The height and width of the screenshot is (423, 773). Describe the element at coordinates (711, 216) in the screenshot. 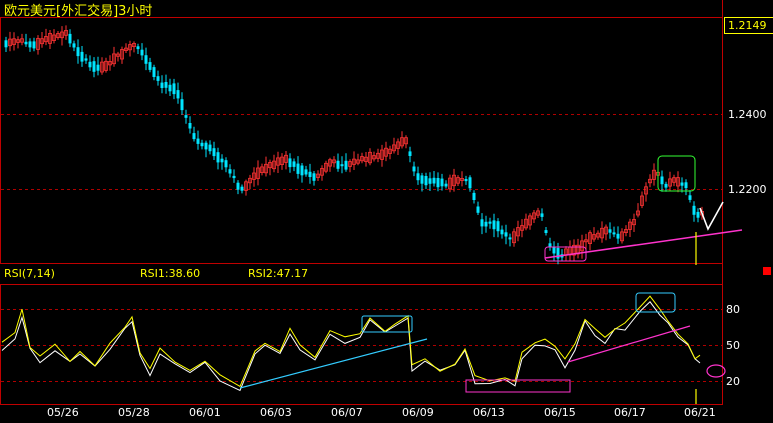

I see `forecast-line` at that location.